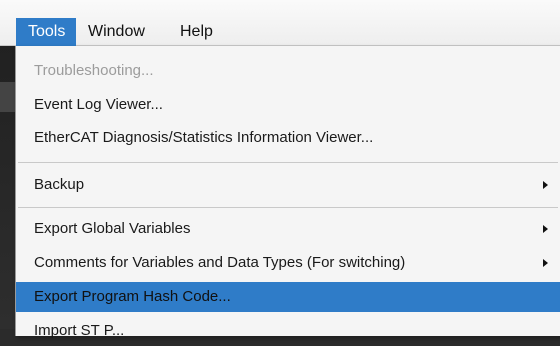 This screenshot has width=560, height=346. What do you see at coordinates (46, 32) in the screenshot?
I see `menu-tools: Tools` at bounding box center [46, 32].